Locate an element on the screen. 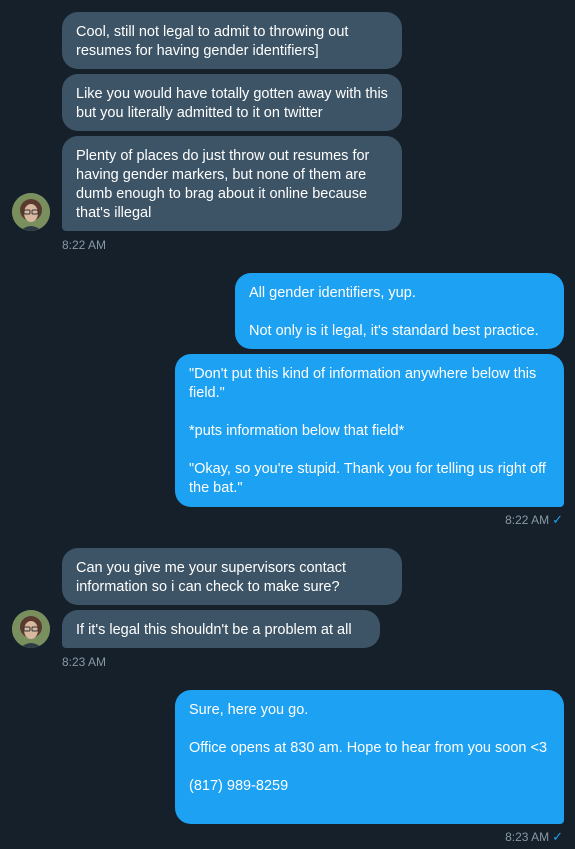 This screenshot has width=575, height=849. timestamp-text: 8:22 AM is located at coordinates (527, 520).